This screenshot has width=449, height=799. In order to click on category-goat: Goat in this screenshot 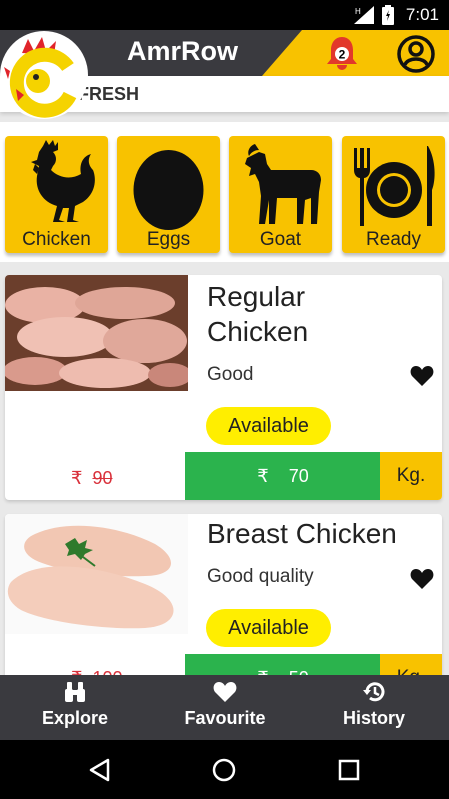, I will do `click(280, 194)`.